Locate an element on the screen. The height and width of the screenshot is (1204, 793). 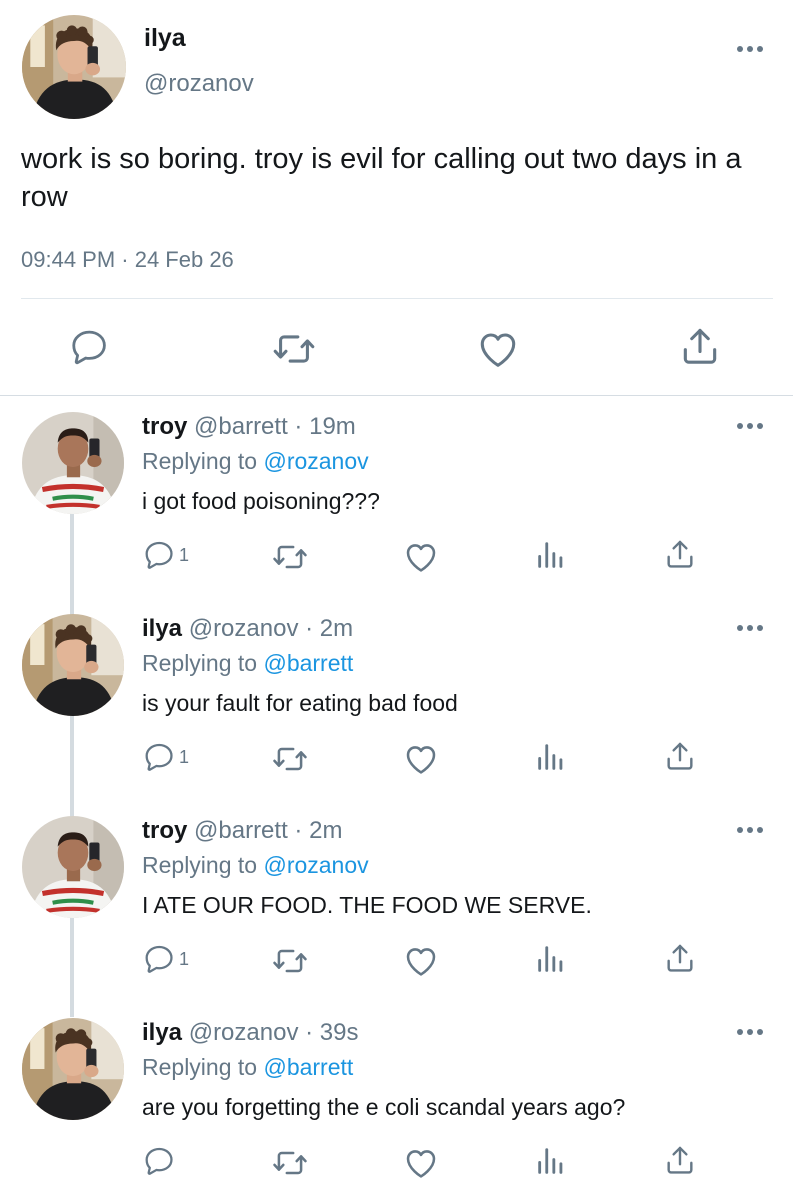
reply-header: troy @barrett · 2m is located at coordinates (242, 831).